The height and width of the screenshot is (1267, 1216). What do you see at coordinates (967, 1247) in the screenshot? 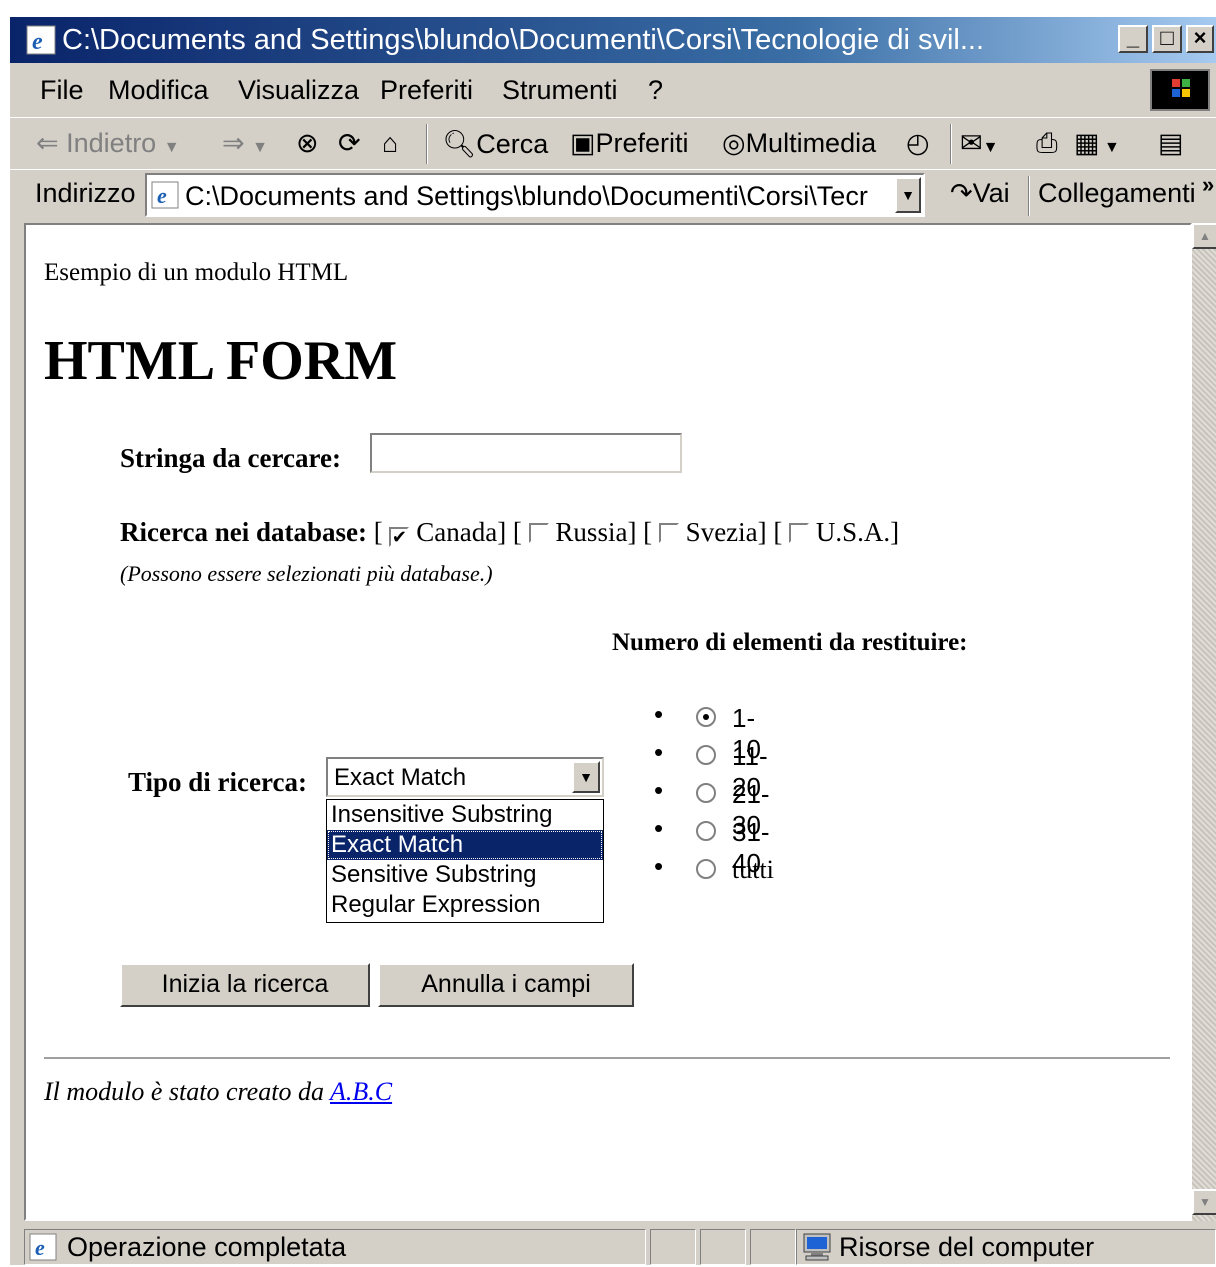
I see `status-zone: Risorse del computer` at bounding box center [967, 1247].